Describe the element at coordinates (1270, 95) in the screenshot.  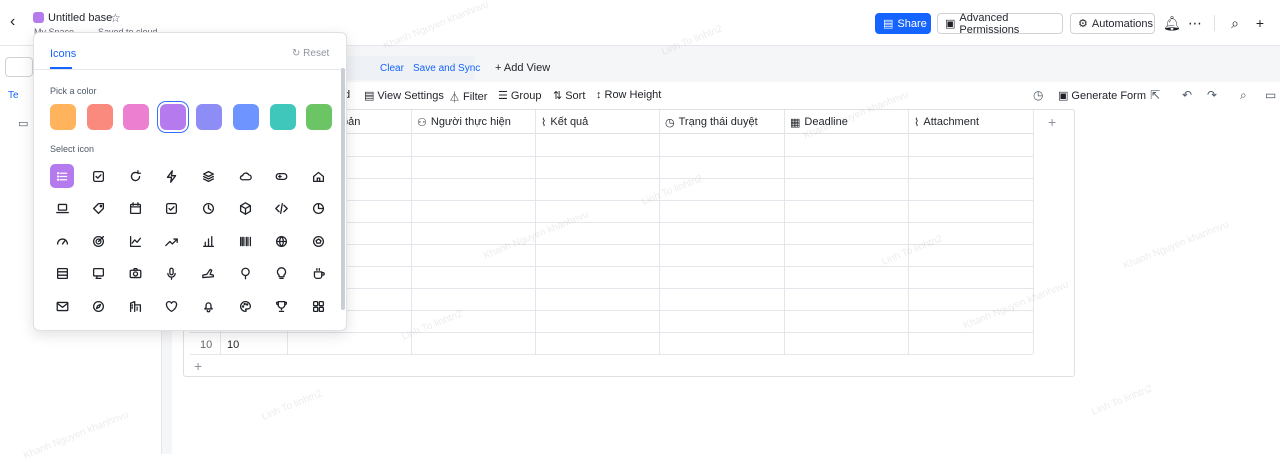
I see `comment-icon: ▭` at that location.